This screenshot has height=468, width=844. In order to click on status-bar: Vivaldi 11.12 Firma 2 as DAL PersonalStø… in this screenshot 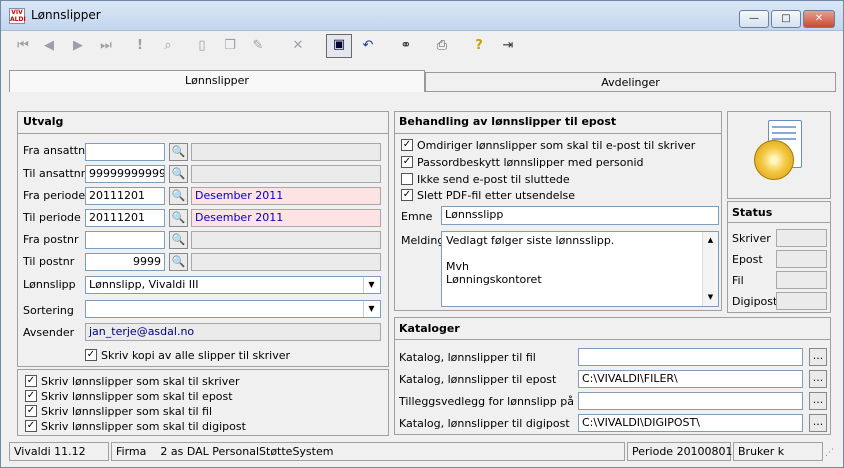, I will do `click(422, 452)`.